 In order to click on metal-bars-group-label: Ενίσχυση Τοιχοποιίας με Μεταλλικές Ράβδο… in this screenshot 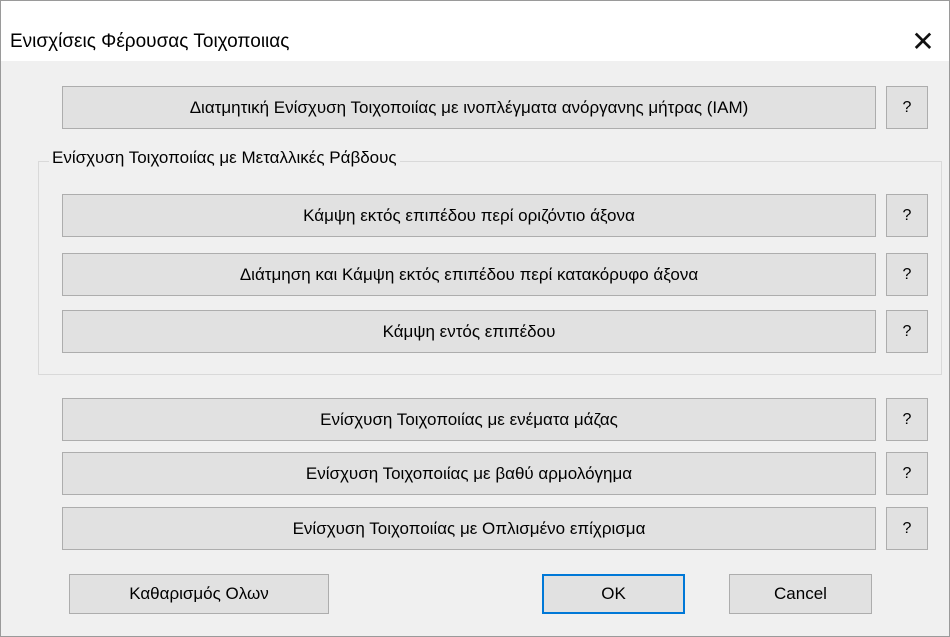, I will do `click(224, 158)`.